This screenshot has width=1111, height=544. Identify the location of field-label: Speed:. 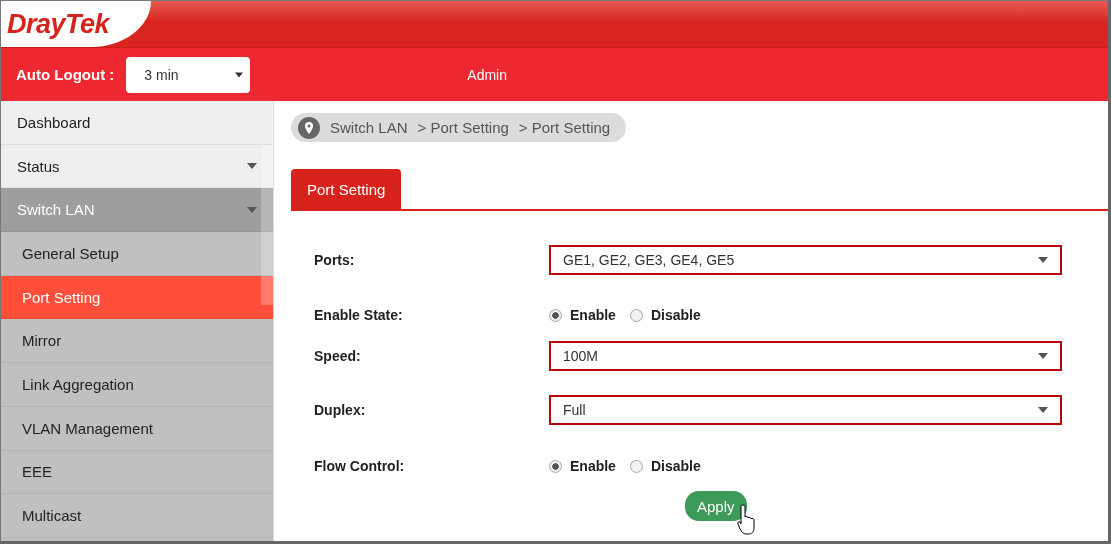
(338, 356).